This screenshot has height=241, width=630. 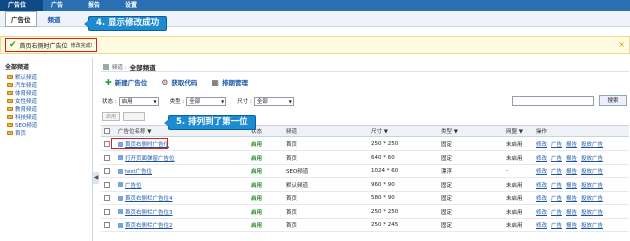 I want to click on schedule-button: ▦ 排期管理, so click(x=229, y=82).